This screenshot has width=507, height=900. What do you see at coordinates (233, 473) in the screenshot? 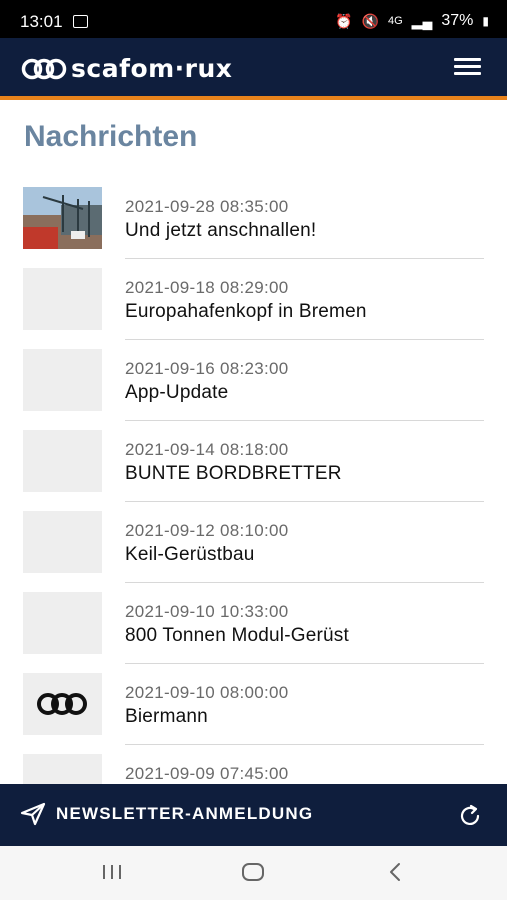
I see `news-title: BUNTE BORDBRETTER` at bounding box center [233, 473].